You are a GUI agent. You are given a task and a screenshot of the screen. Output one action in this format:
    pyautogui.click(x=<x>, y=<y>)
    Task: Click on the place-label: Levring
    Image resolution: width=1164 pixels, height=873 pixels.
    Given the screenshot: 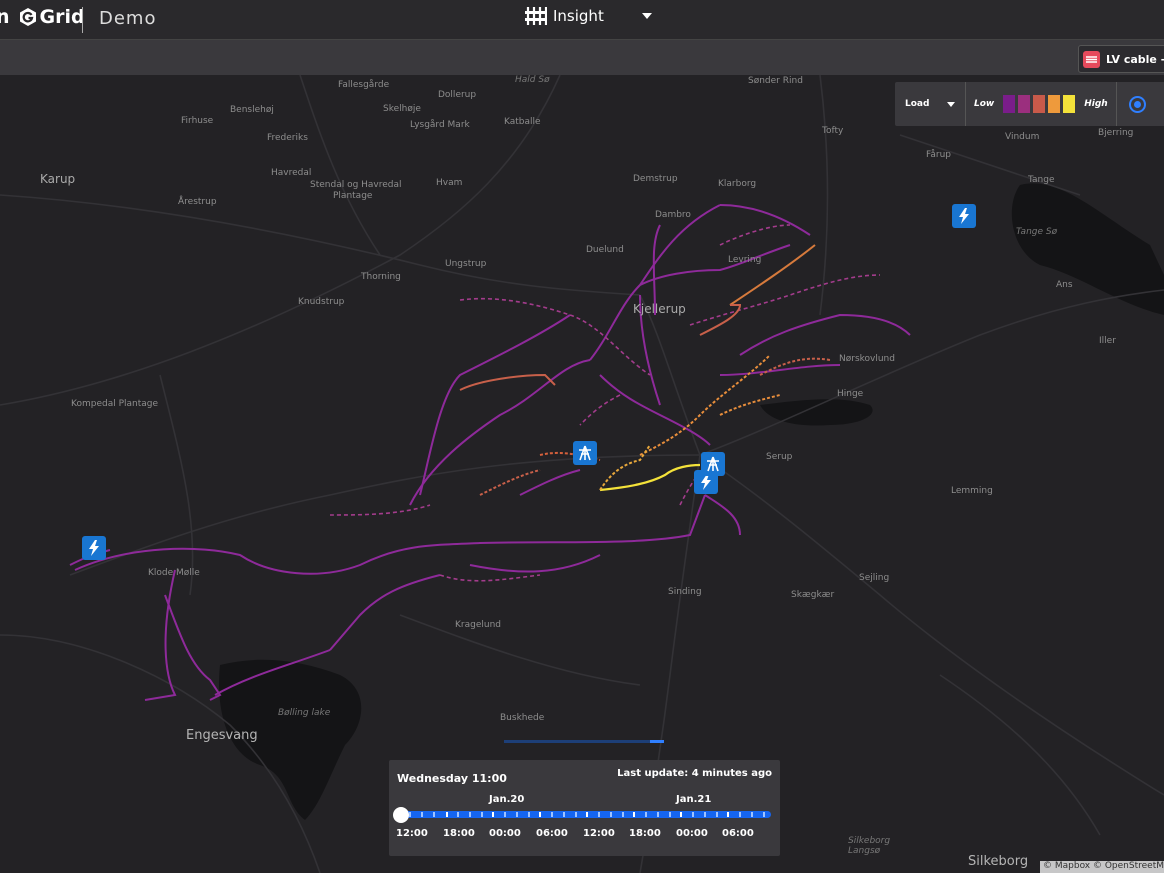 What is the action you would take?
    pyautogui.click(x=745, y=260)
    